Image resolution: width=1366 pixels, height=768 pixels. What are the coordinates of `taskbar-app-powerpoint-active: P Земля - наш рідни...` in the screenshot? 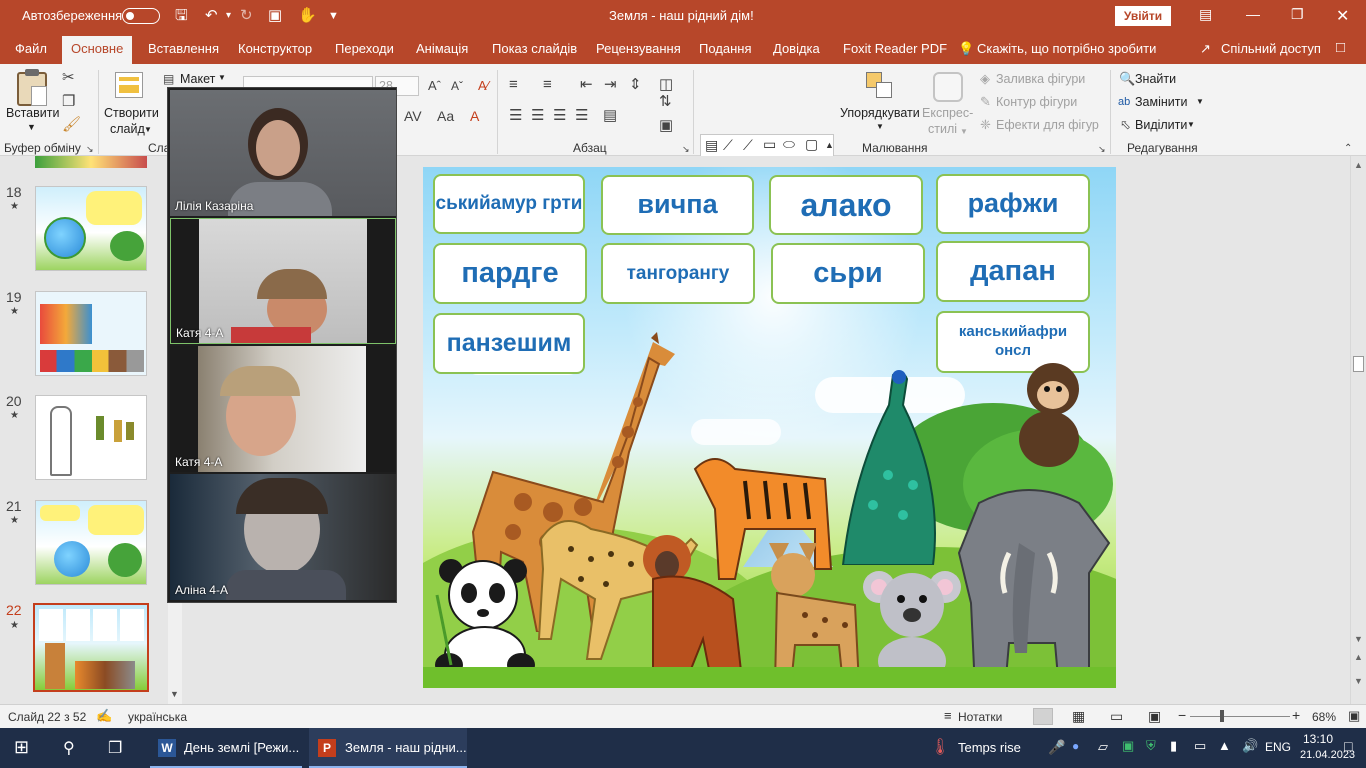 It's located at (388, 748).